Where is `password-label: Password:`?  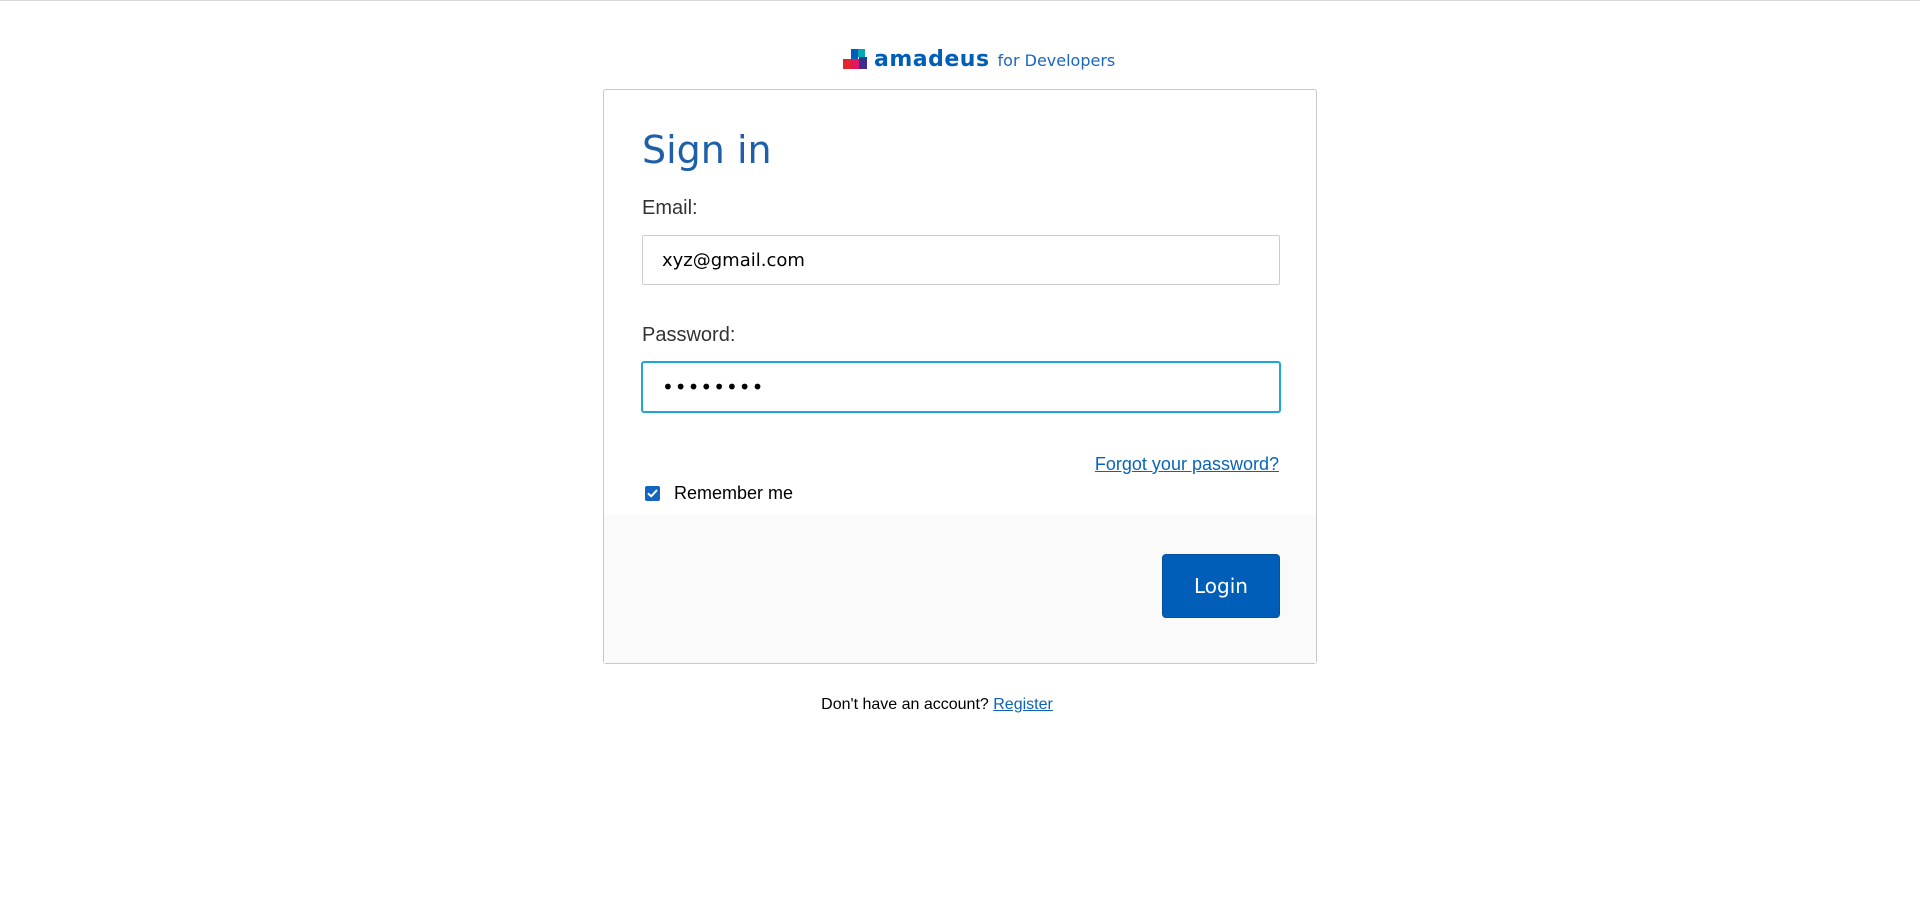 password-label: Password: is located at coordinates (689, 335).